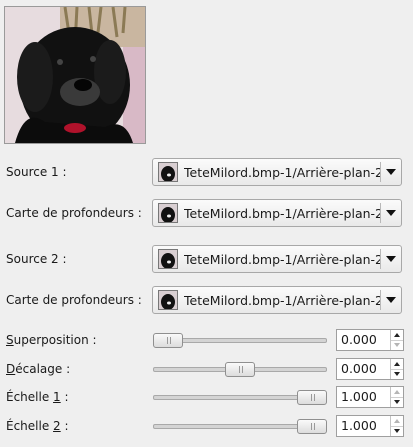 This screenshot has width=413, height=447. What do you see at coordinates (37, 426) in the screenshot?
I see `echelle2-label: Échelle 2 :` at bounding box center [37, 426].